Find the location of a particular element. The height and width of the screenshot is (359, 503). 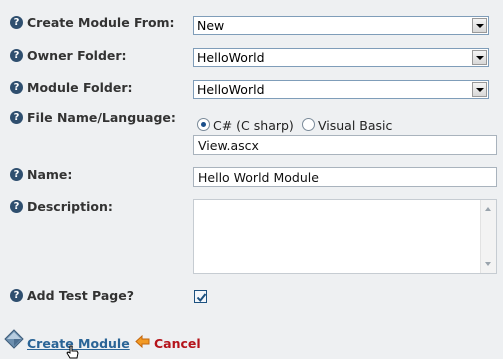

add-test-page-label: Add Test Page? is located at coordinates (80, 295).